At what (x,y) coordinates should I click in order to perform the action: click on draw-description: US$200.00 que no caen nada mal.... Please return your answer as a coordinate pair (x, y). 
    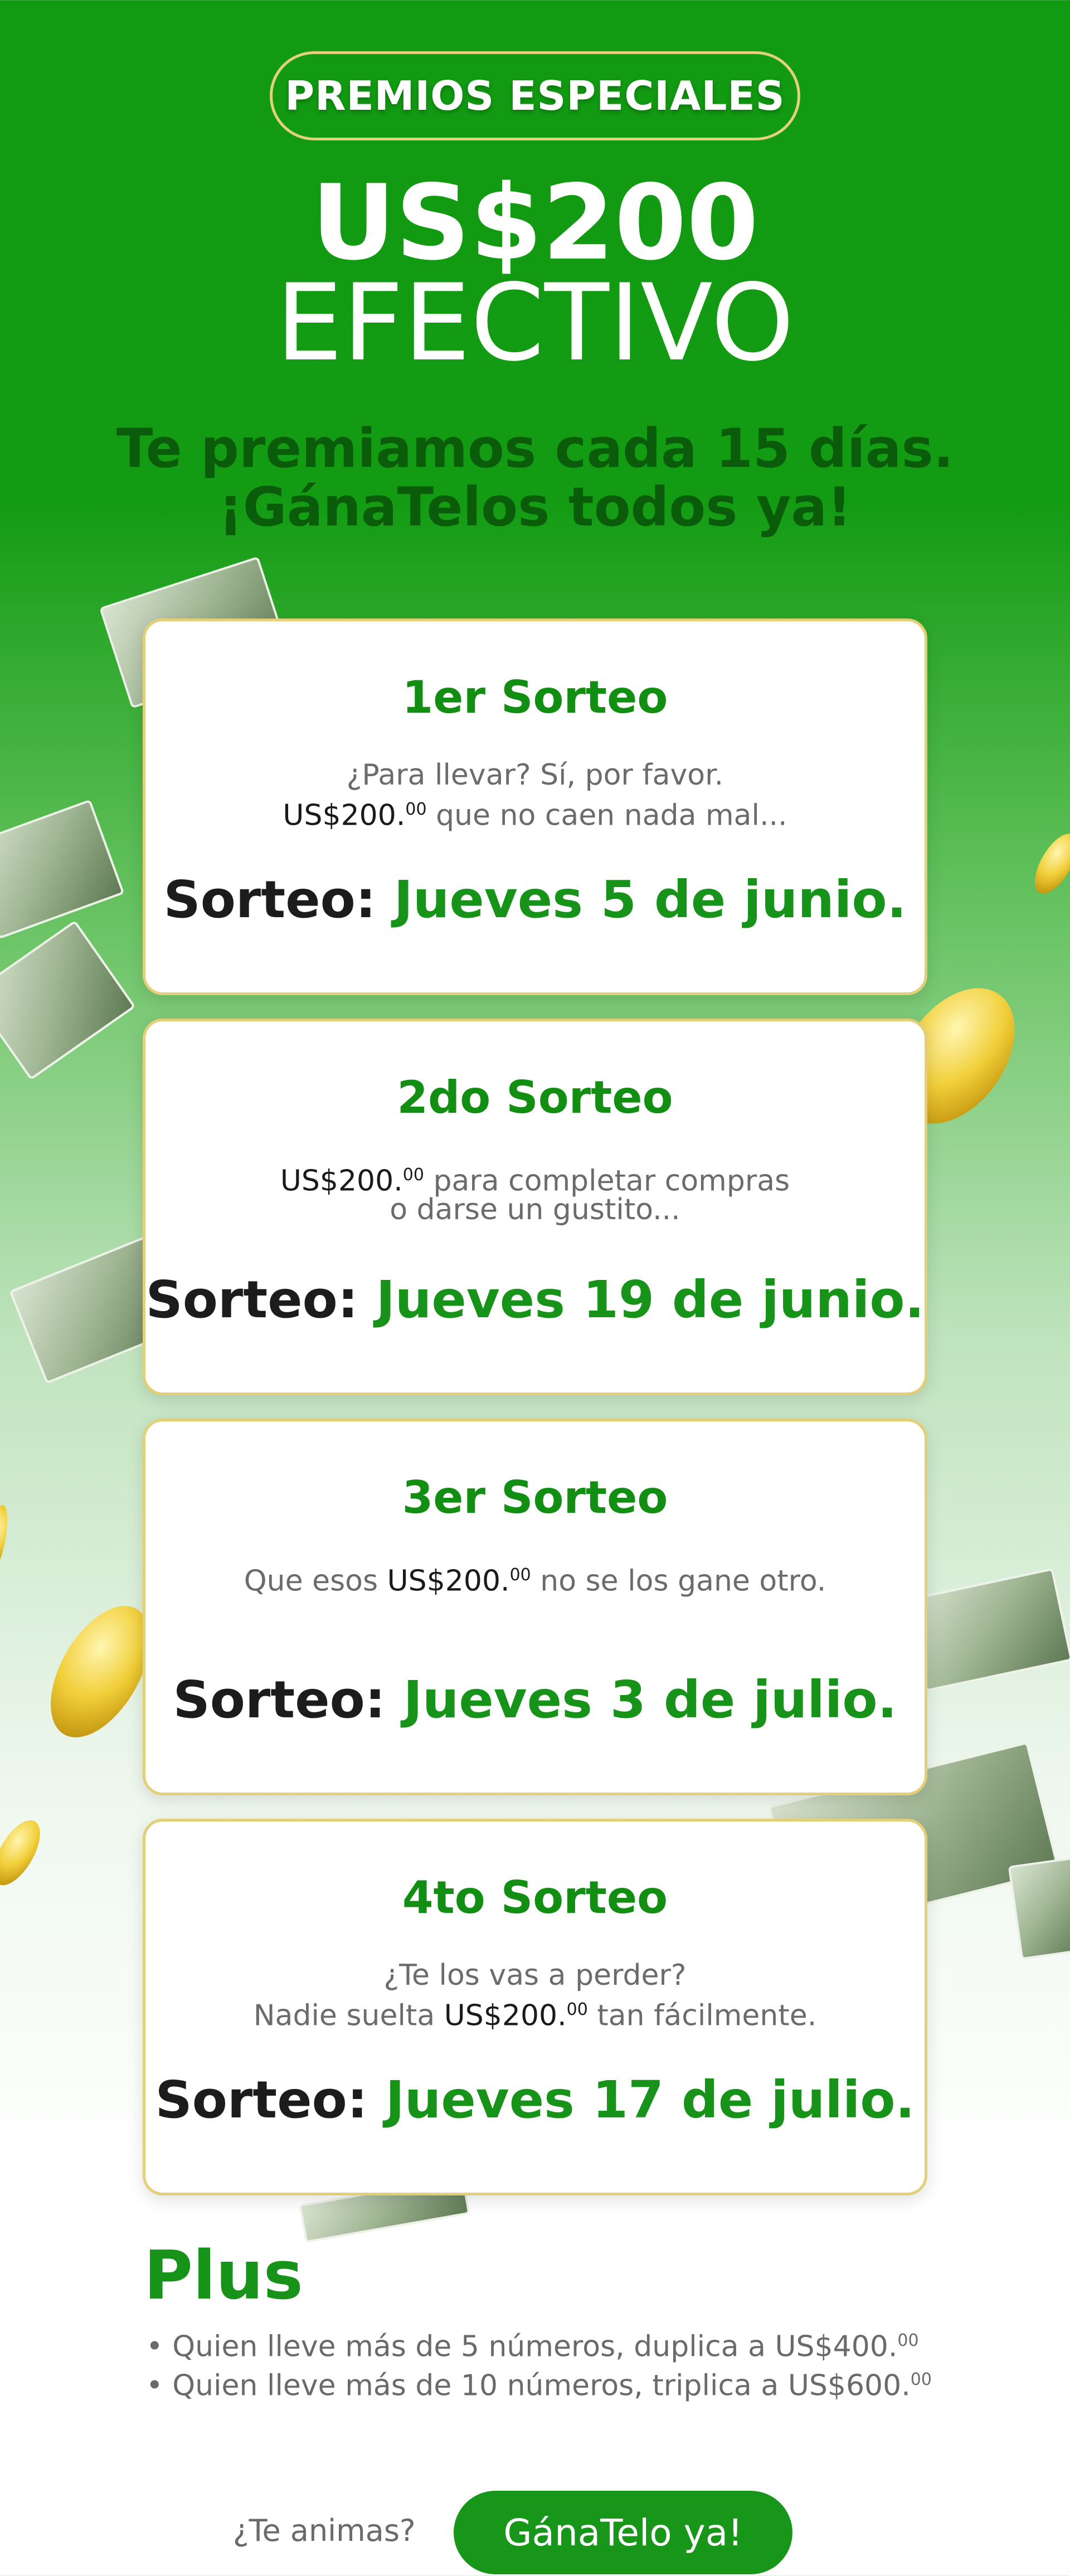
    Looking at the image, I should click on (535, 815).